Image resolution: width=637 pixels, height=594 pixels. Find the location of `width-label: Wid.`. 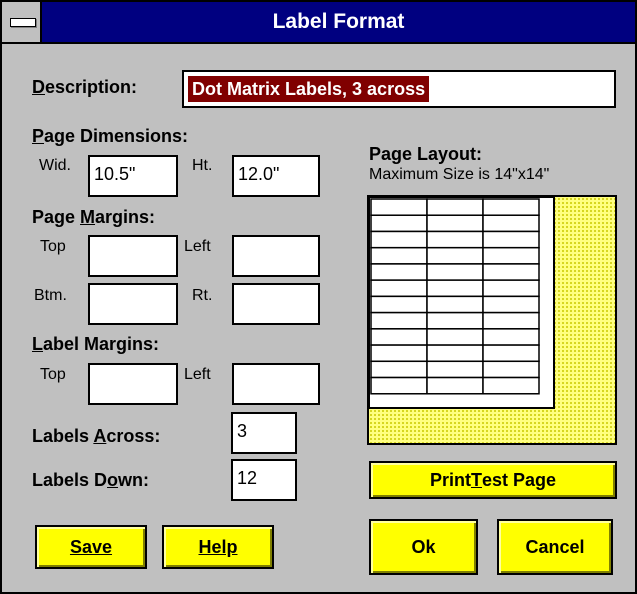

width-label: Wid. is located at coordinates (55, 165).